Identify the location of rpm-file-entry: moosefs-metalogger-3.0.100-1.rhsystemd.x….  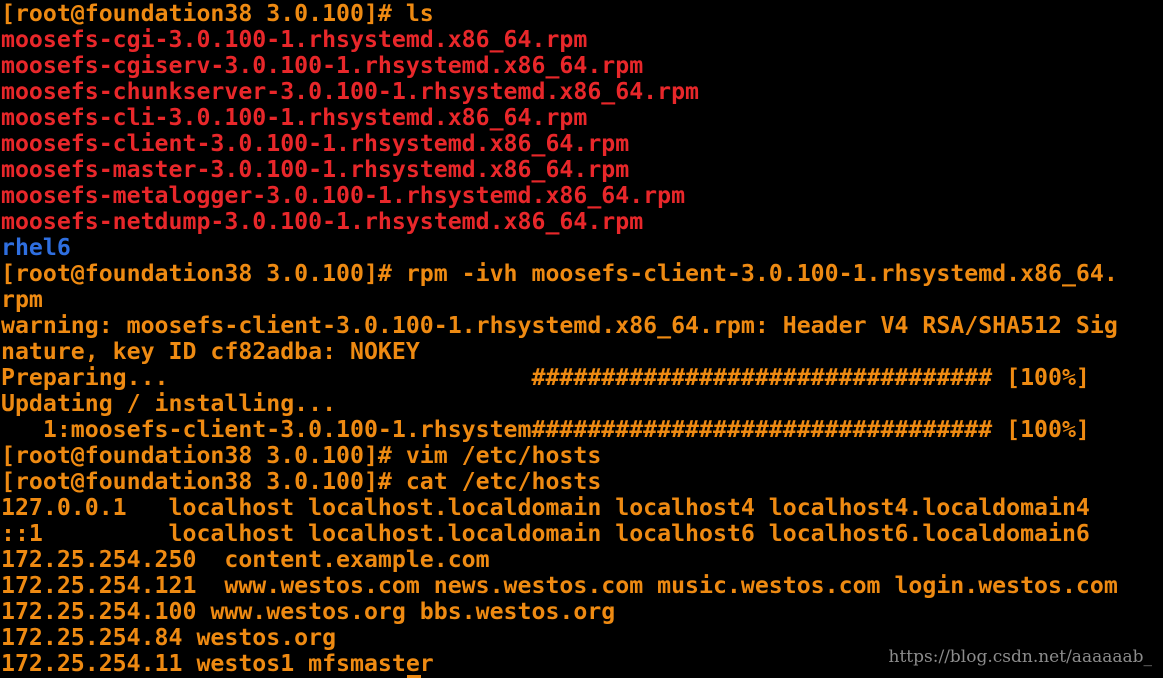
(343, 195).